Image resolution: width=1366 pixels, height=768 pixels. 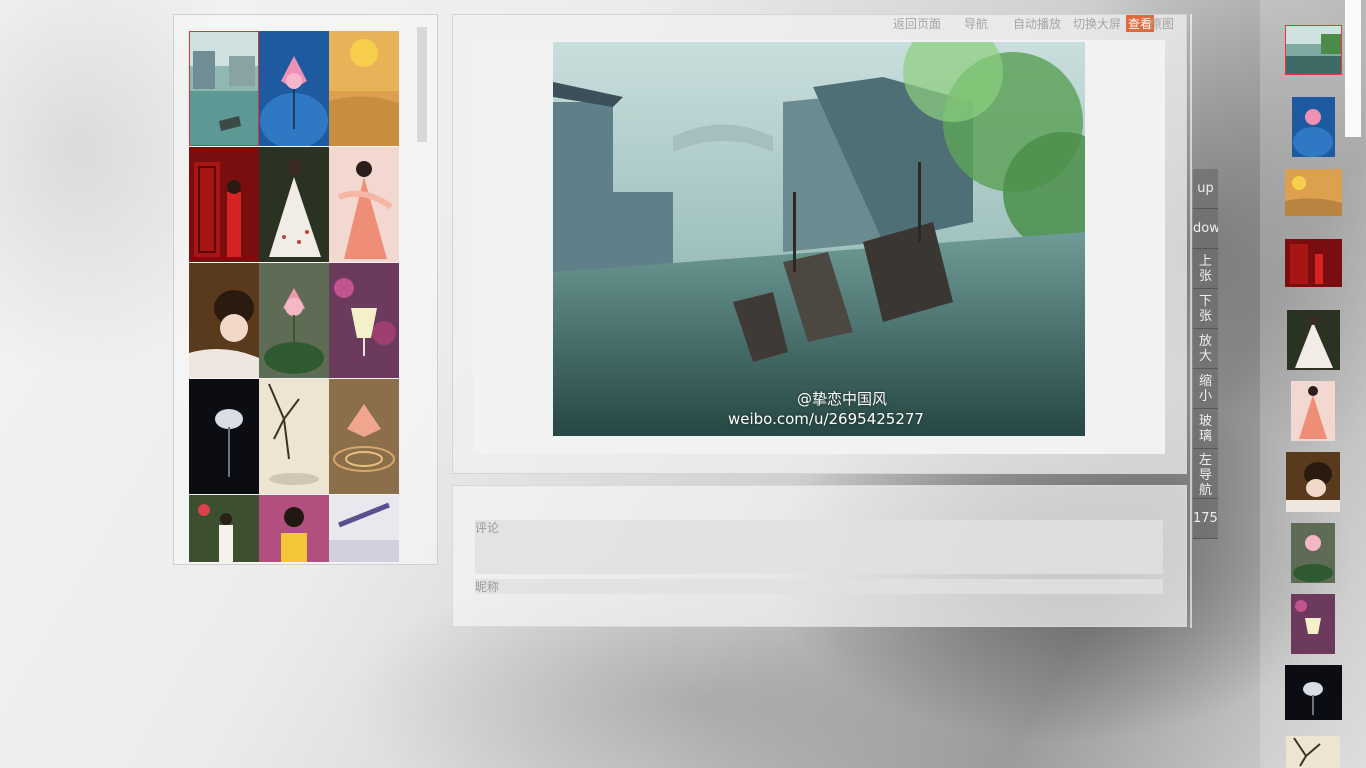 I want to click on viewer-controls: up dow 上张 下张 放大 缩小 玻璃 左导航 175°, so click(x=1205, y=354).